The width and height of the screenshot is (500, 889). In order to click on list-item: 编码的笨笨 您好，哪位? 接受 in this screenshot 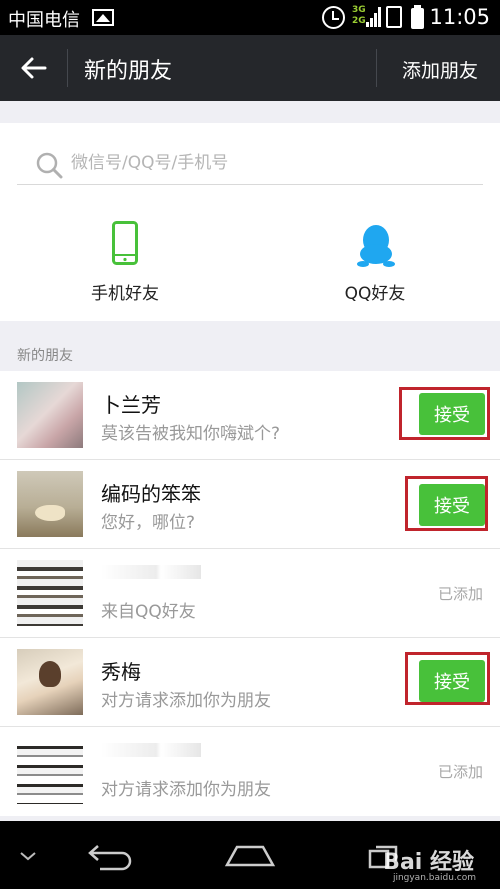, I will do `click(250, 504)`.